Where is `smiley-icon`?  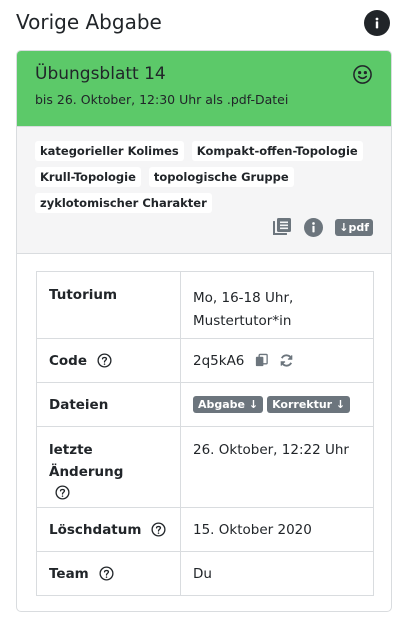 smiley-icon is located at coordinates (362, 74).